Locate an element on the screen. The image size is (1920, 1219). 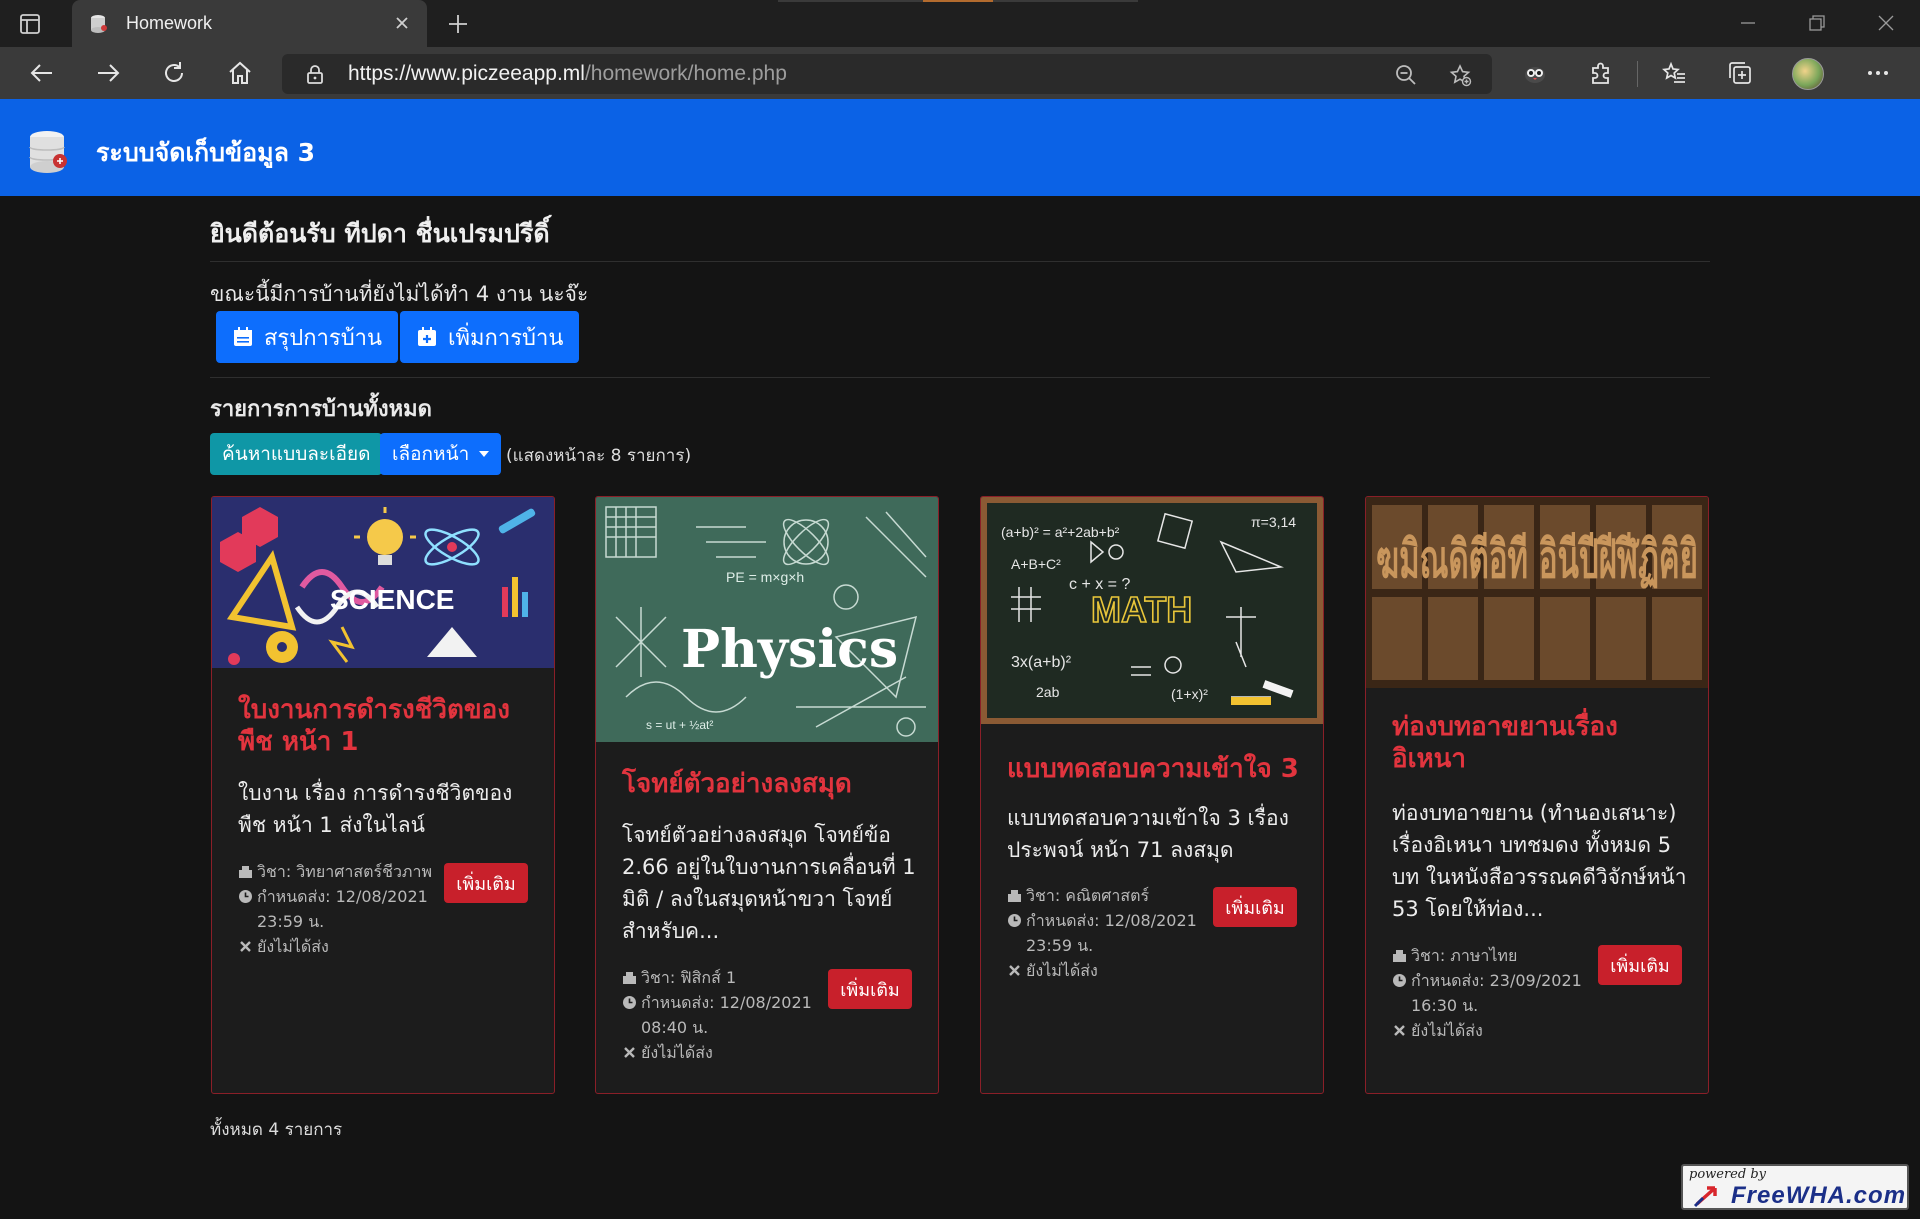
add-homework-button: เพิ่มการบ้าน is located at coordinates (490, 337).